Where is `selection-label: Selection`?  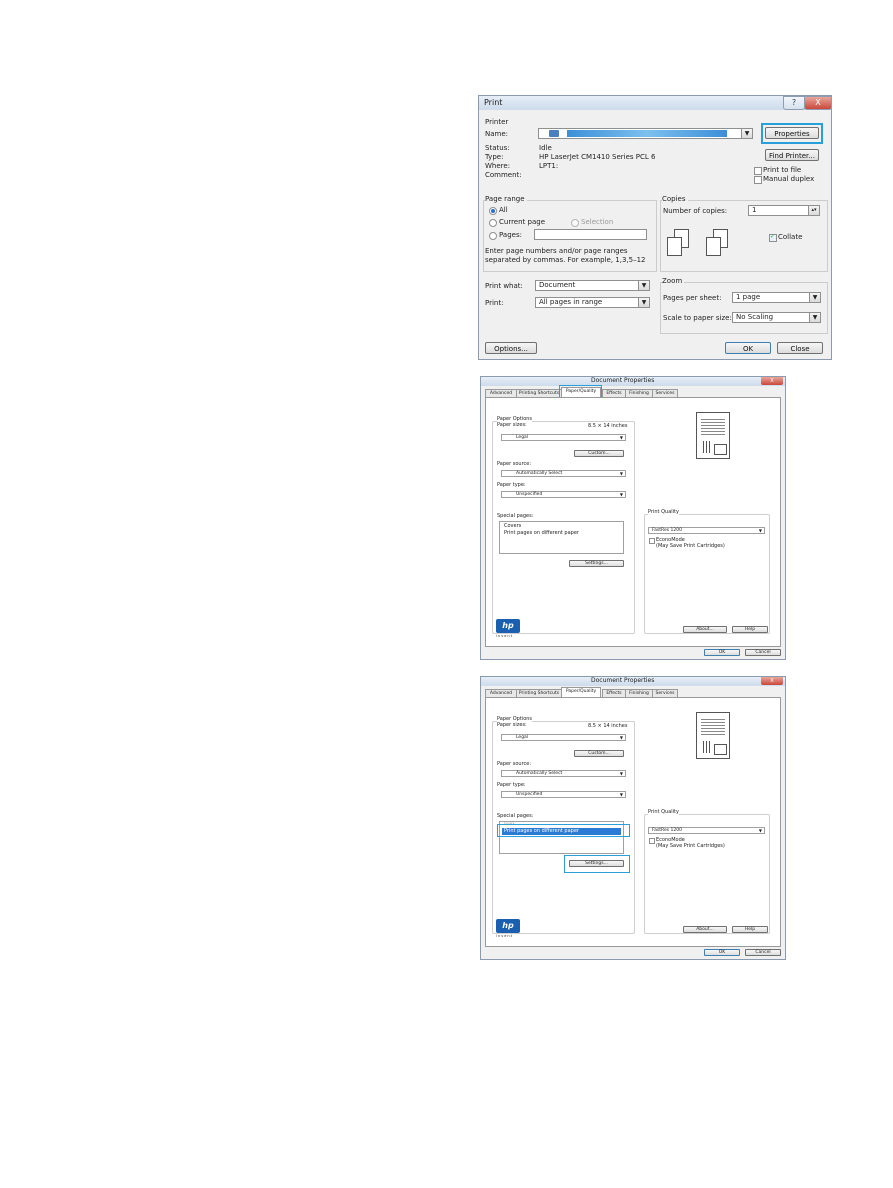 selection-label: Selection is located at coordinates (597, 222).